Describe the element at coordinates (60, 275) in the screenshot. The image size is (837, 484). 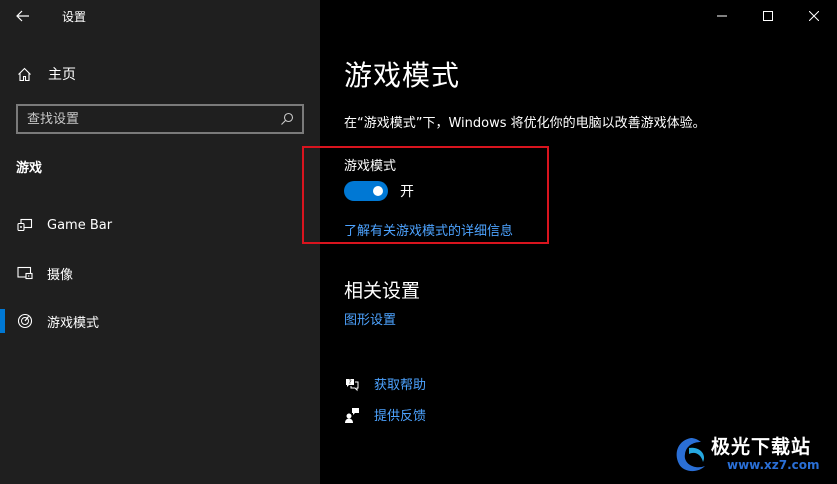
I see `sidebar-item-label: 摄像` at that location.